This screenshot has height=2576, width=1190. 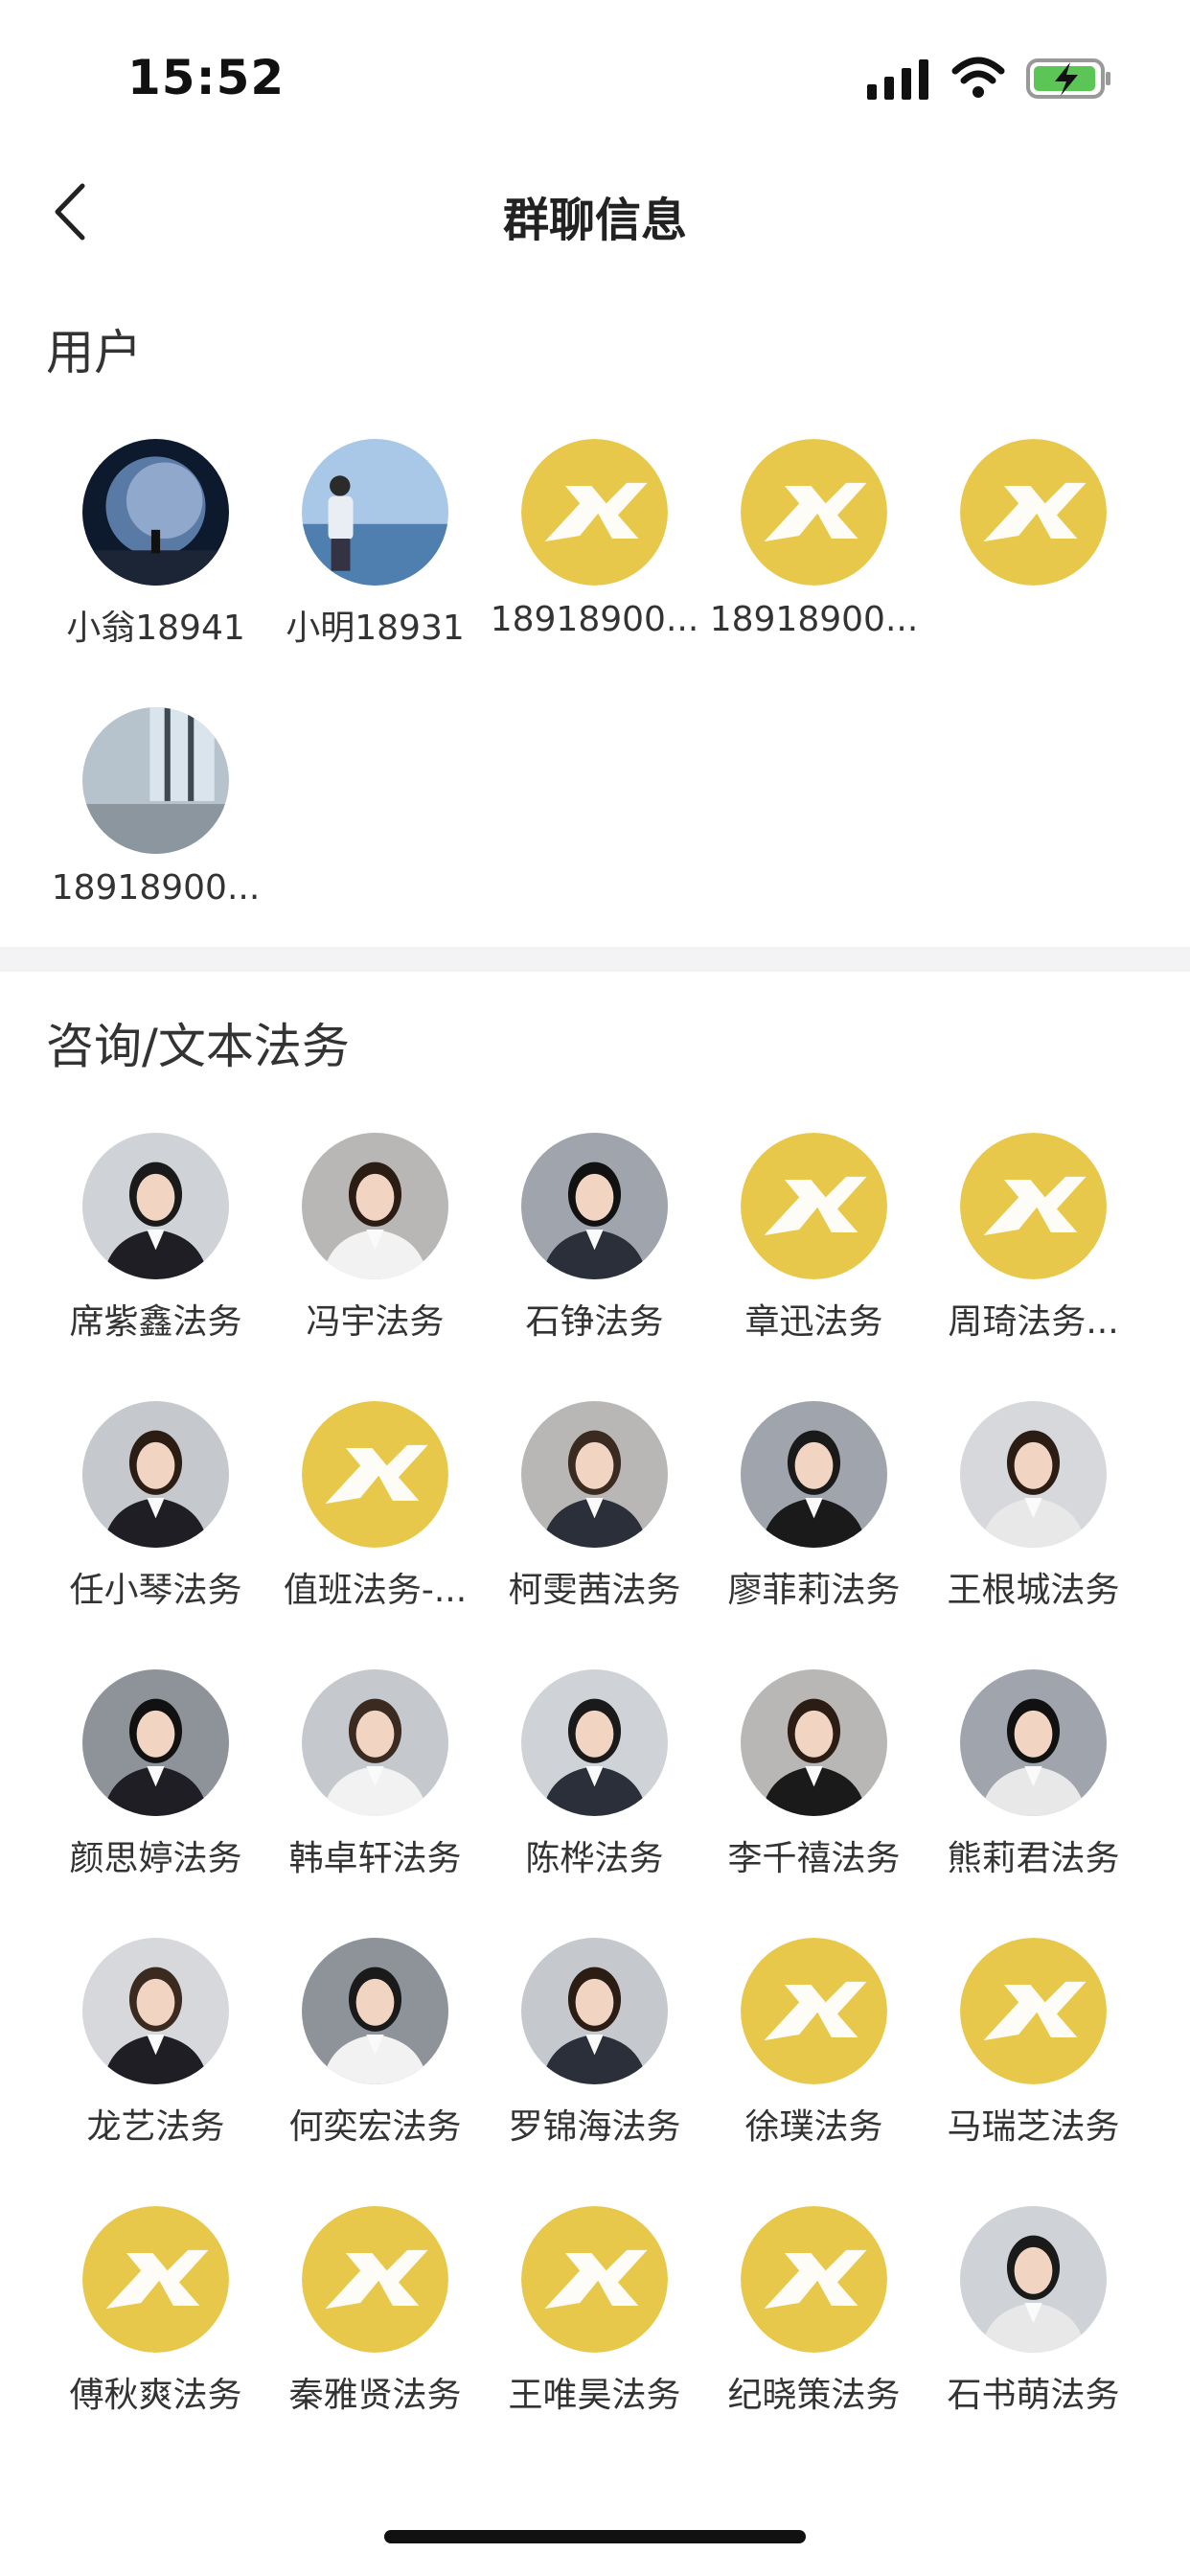 I want to click on member-name: 王唯昊法务, so click(x=594, y=2395).